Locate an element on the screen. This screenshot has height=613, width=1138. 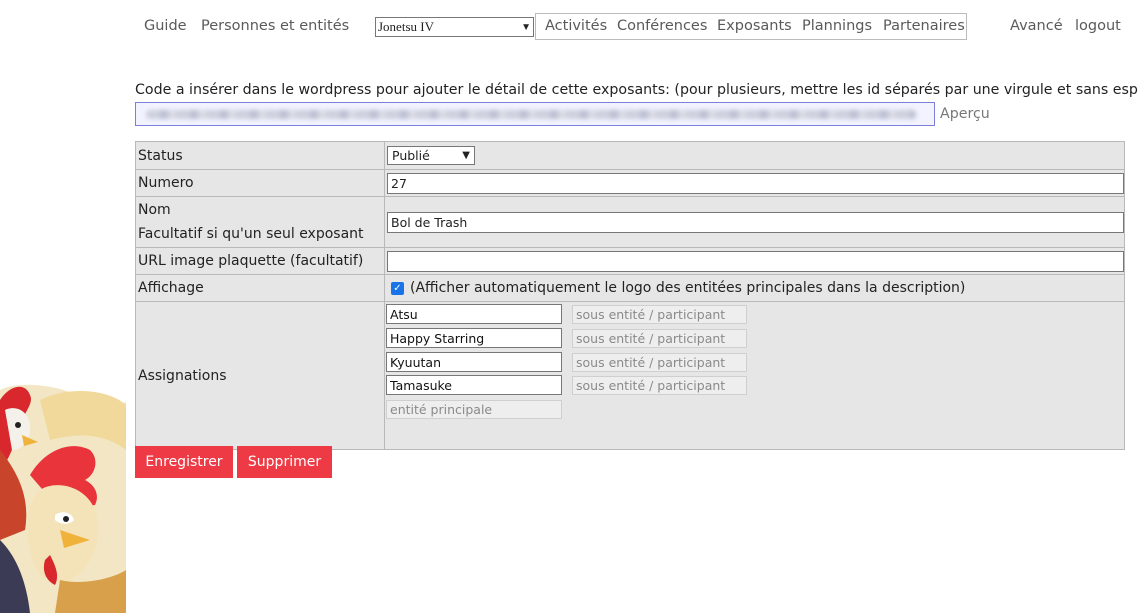
shortcode-field is located at coordinates (535, 114).